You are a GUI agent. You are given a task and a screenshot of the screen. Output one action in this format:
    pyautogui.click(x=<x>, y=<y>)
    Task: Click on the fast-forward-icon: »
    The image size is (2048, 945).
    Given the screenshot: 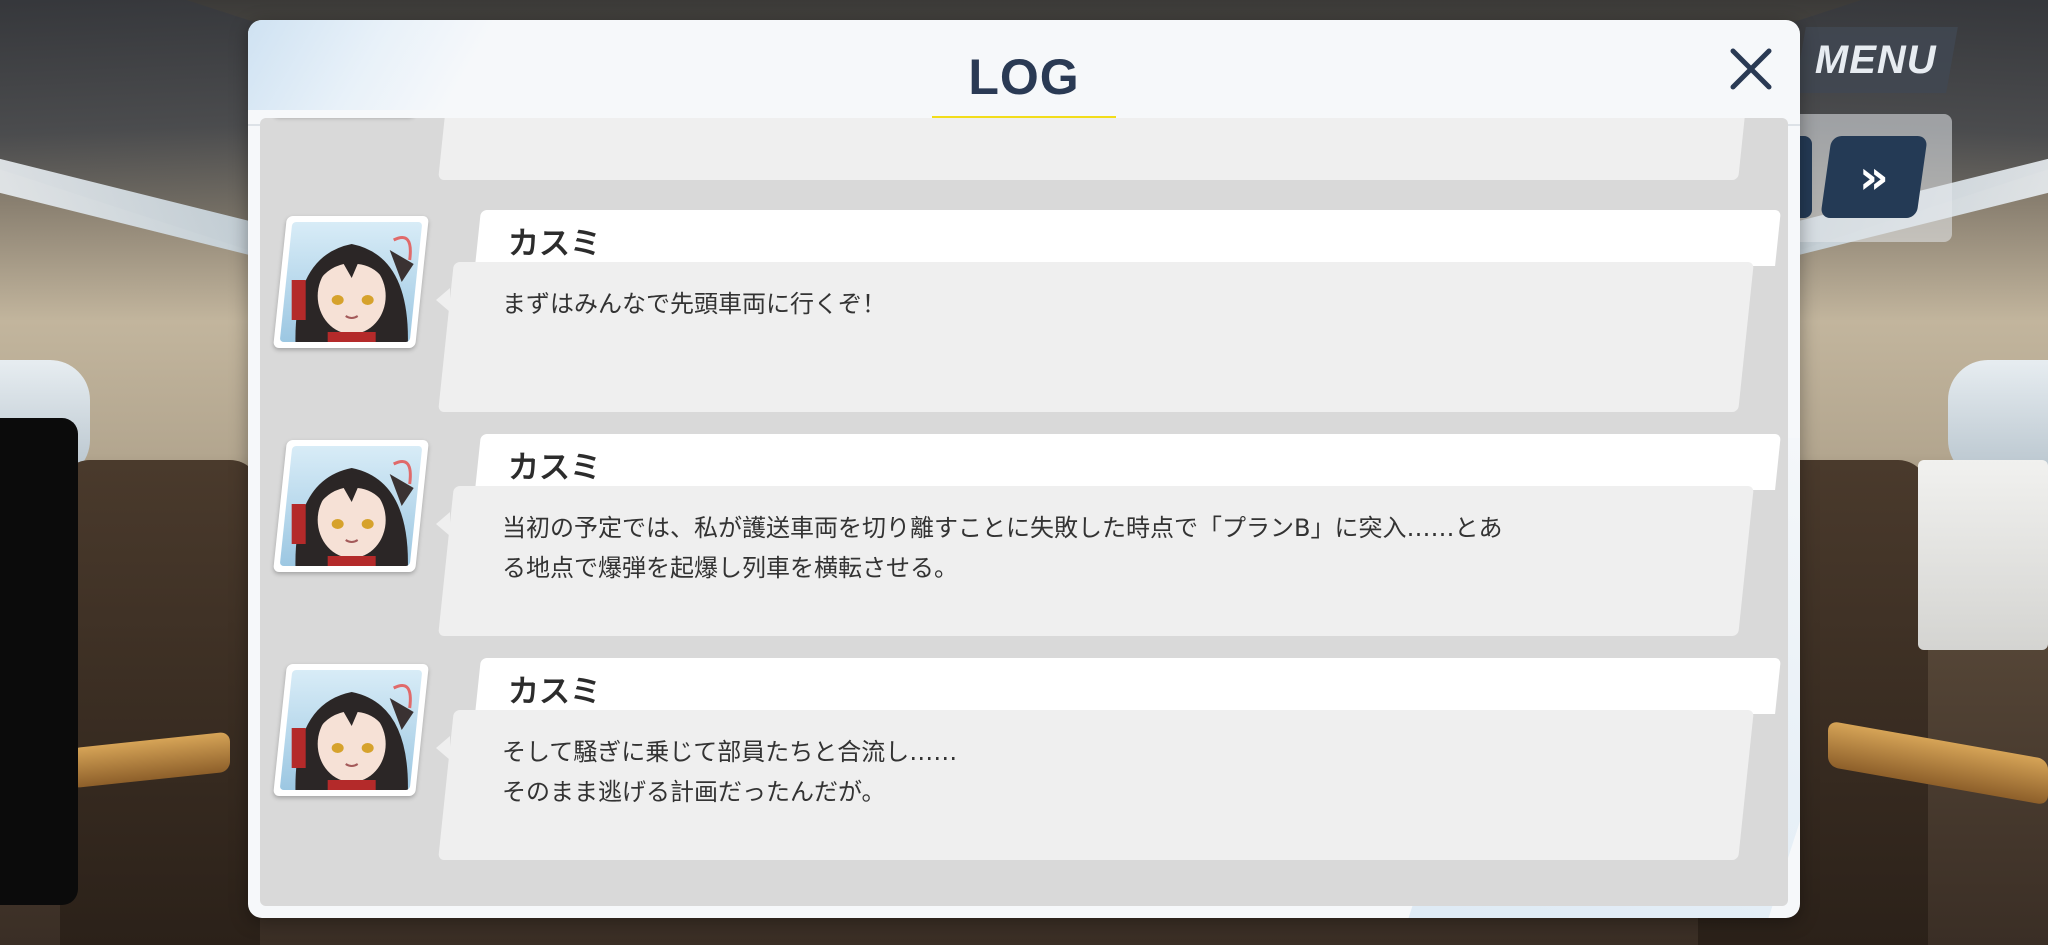 What is the action you would take?
    pyautogui.click(x=1868, y=177)
    